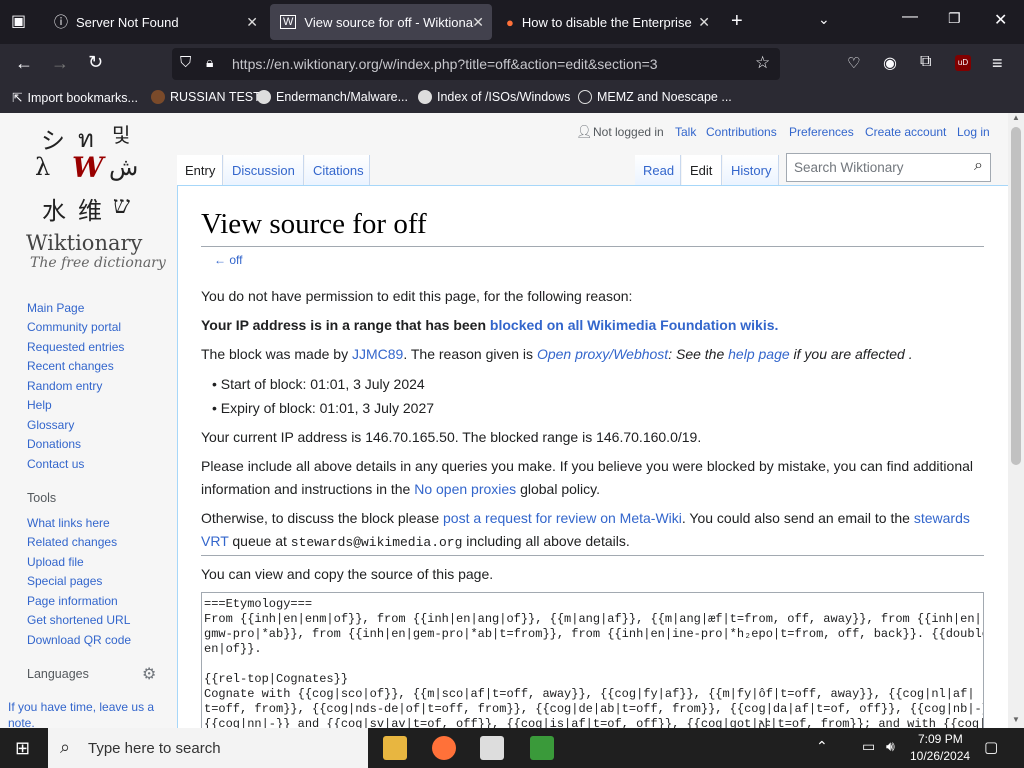  What do you see at coordinates (759, 354) in the screenshot?
I see `help-page-link: help page` at bounding box center [759, 354].